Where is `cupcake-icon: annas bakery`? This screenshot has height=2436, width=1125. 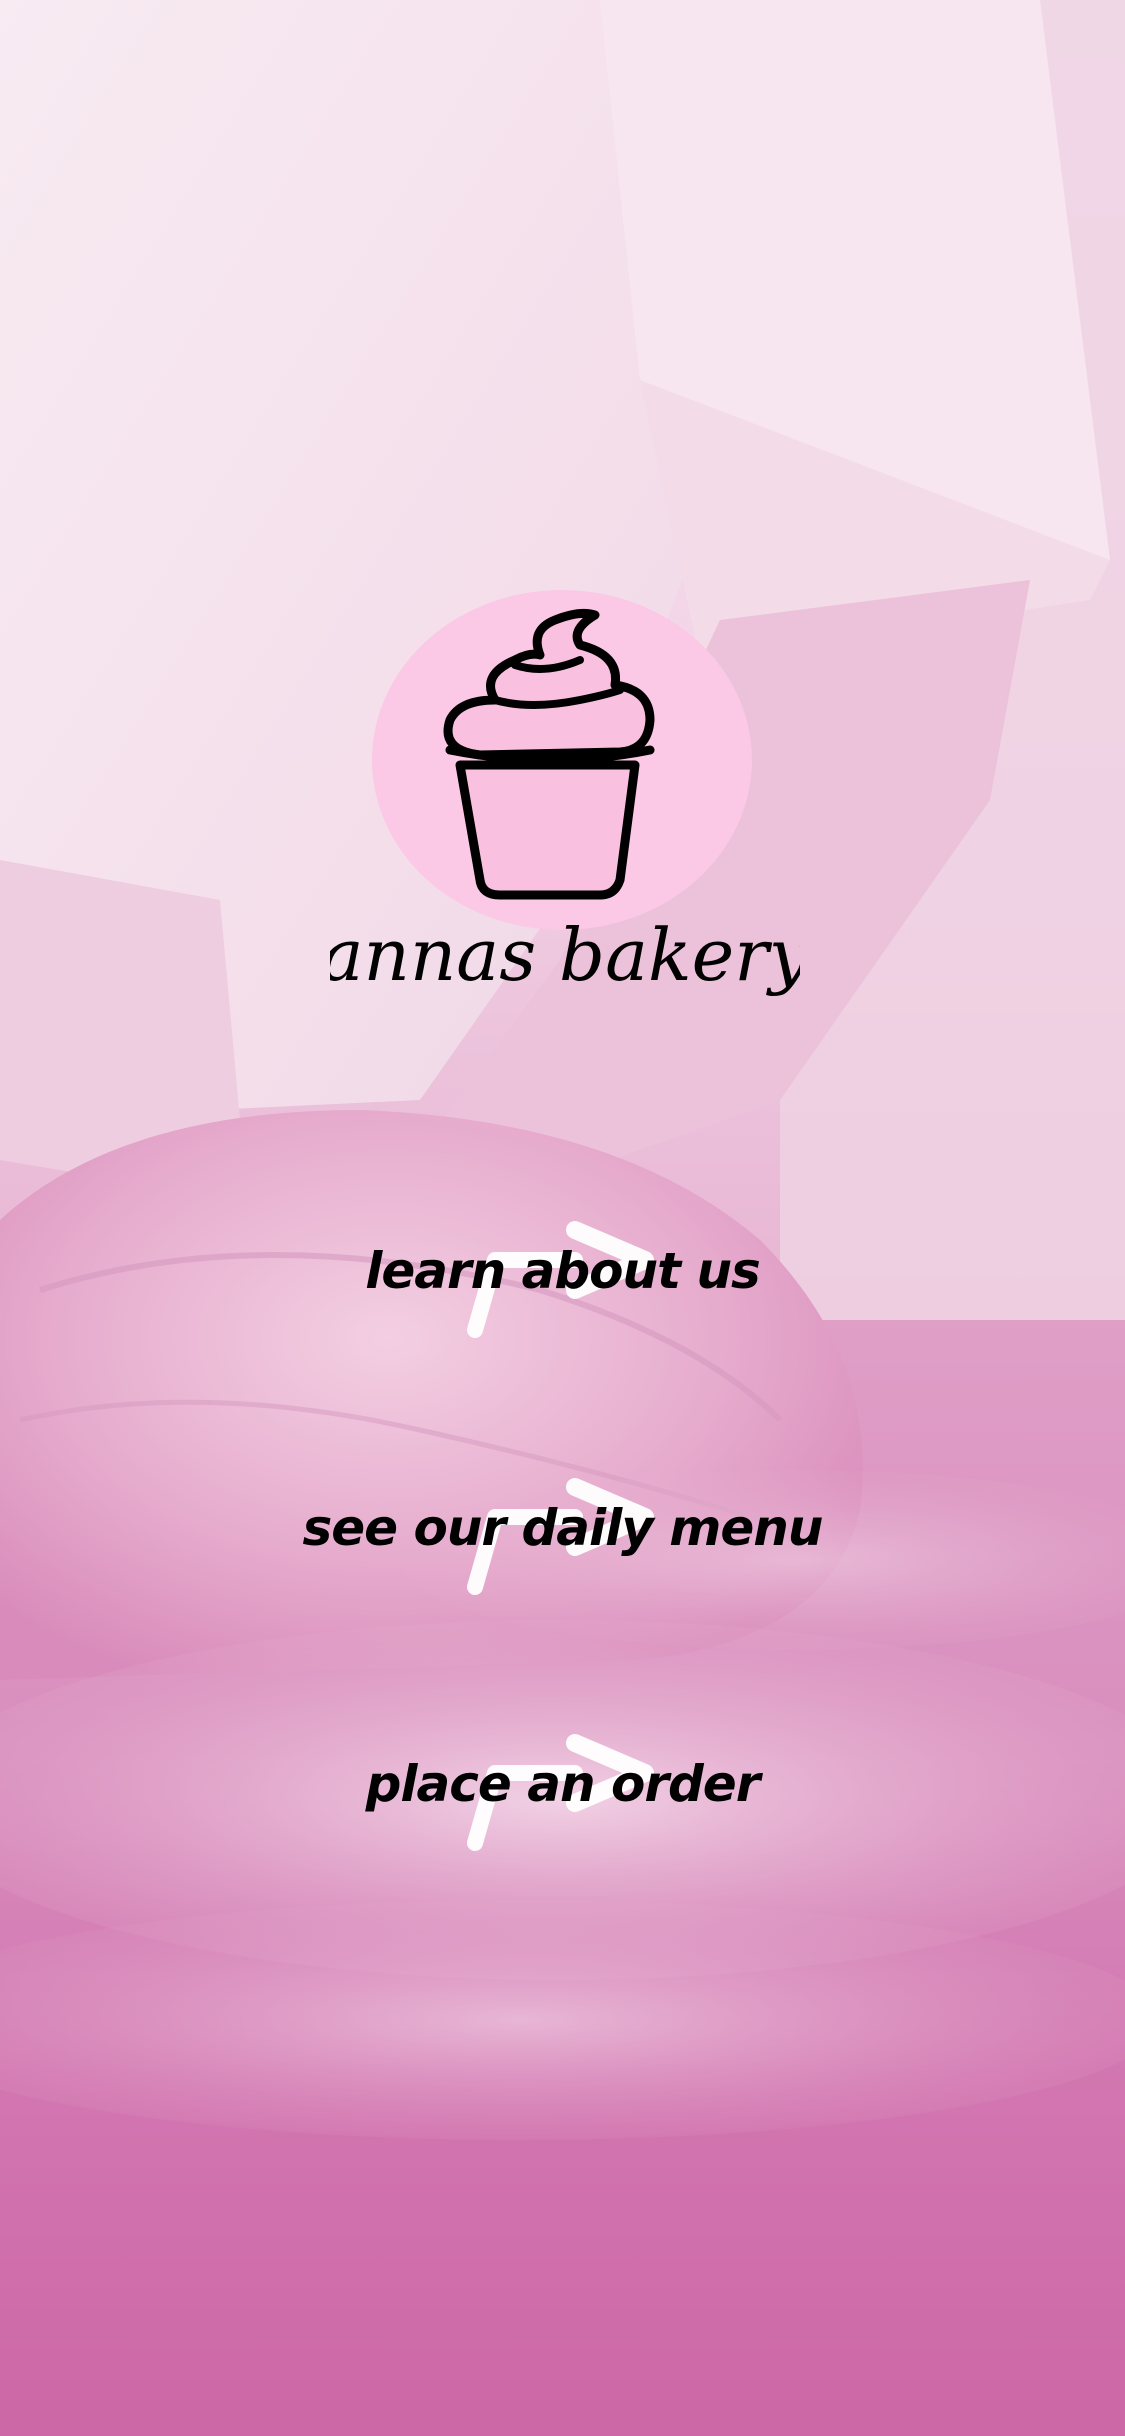 cupcake-icon: annas bakery is located at coordinates (566, 793).